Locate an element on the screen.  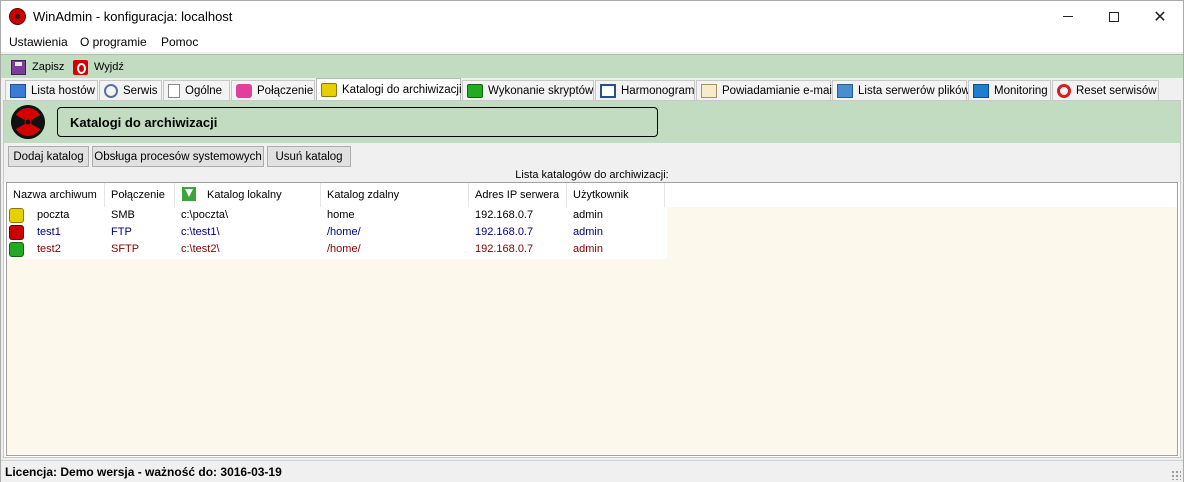
column-header-local: Katalog lokalny is located at coordinates (248, 195).